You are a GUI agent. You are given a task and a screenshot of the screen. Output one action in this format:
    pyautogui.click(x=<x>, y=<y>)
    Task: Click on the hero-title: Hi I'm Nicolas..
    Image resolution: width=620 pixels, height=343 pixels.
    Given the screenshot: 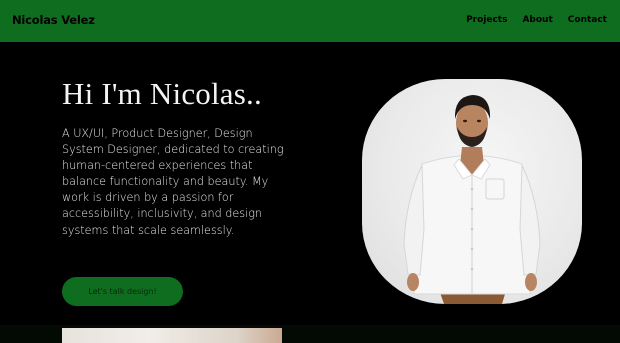 What is the action you would take?
    pyautogui.click(x=162, y=93)
    